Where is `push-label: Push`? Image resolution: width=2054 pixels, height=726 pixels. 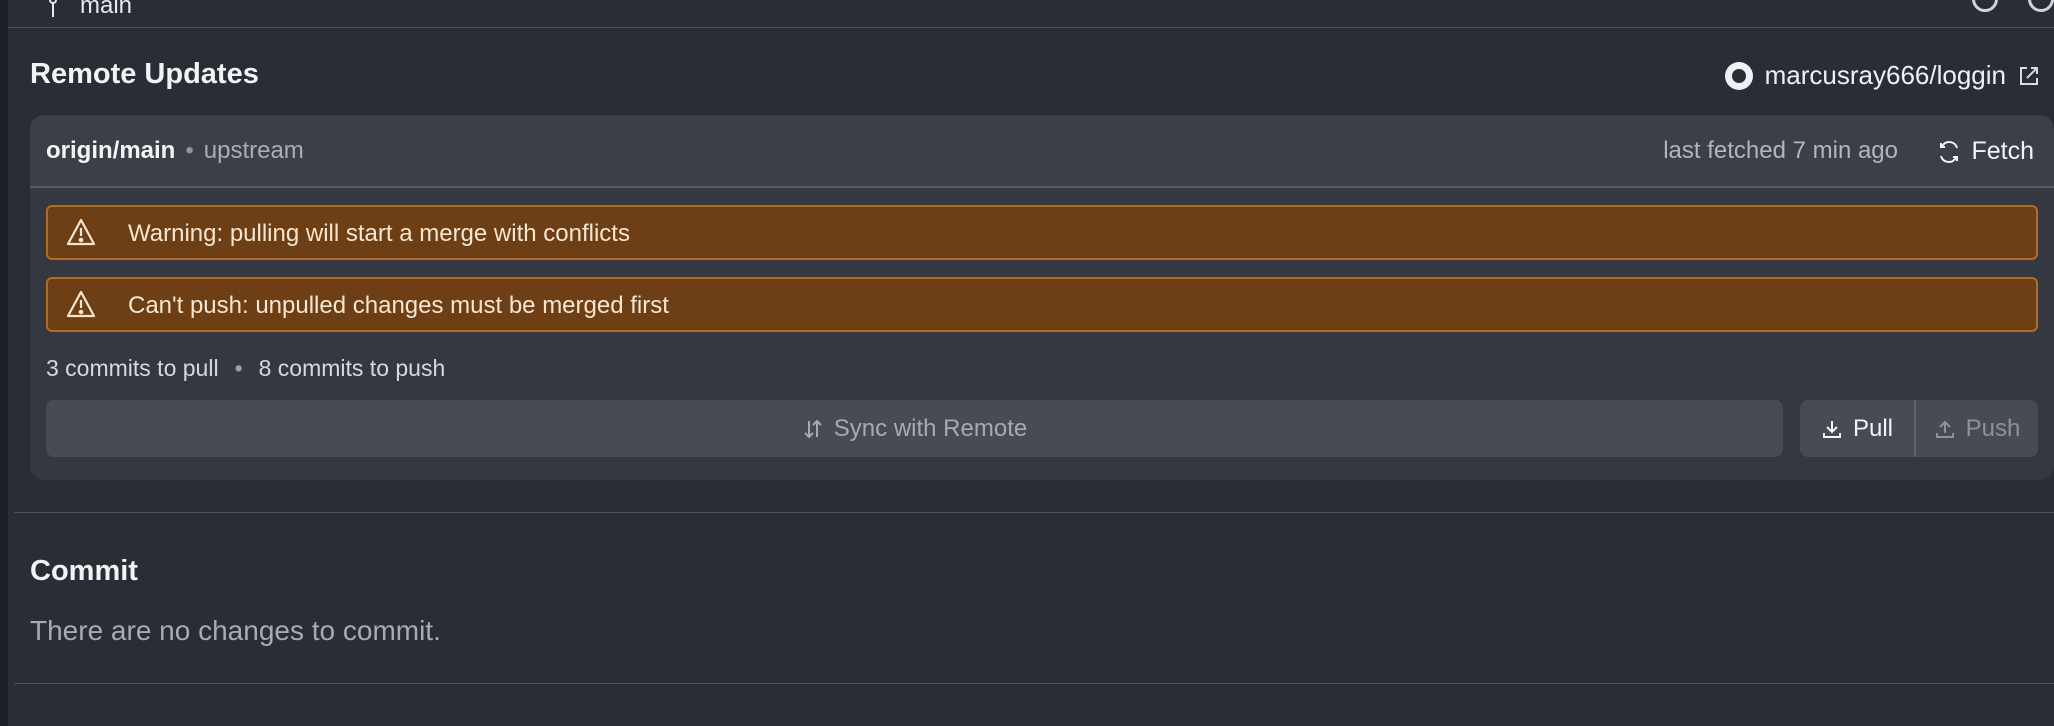 push-label: Push is located at coordinates (1993, 428).